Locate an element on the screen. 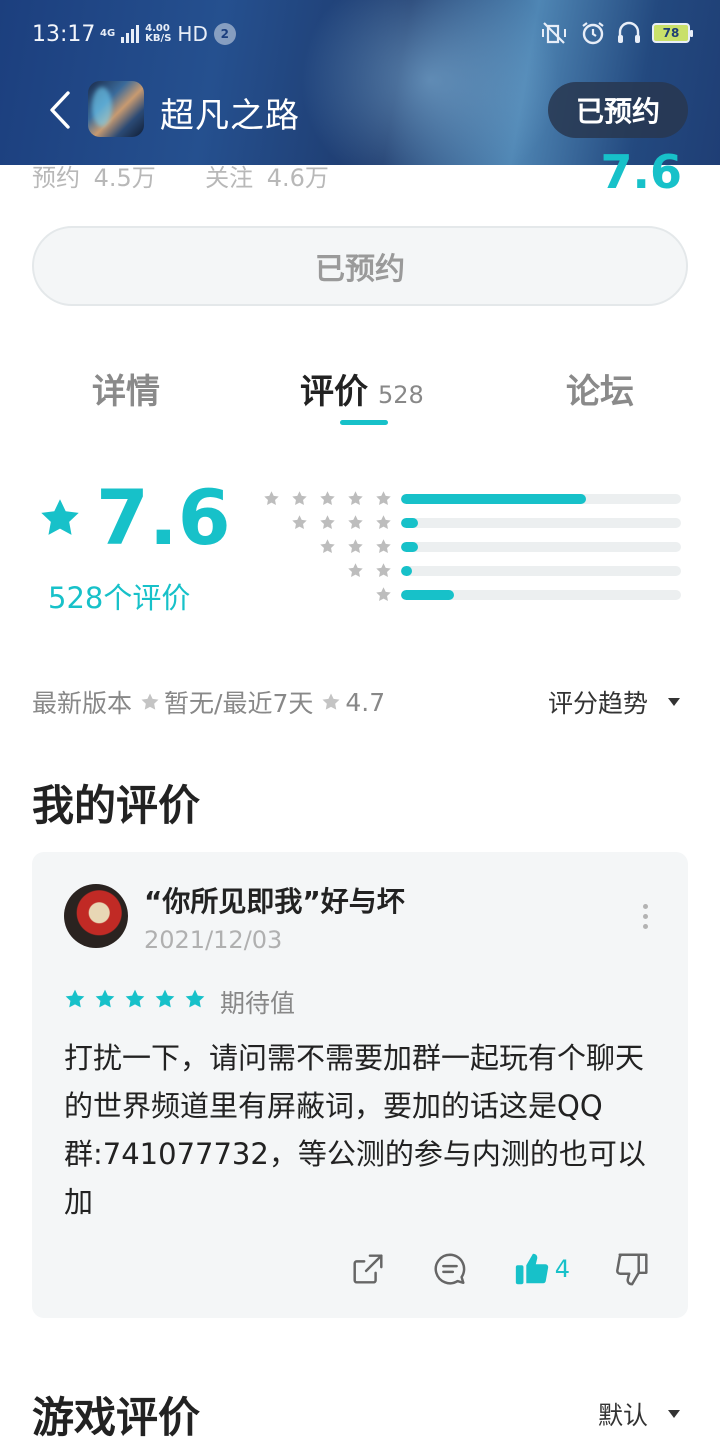 The width and height of the screenshot is (720, 1440). comment-button is located at coordinates (450, 1269).